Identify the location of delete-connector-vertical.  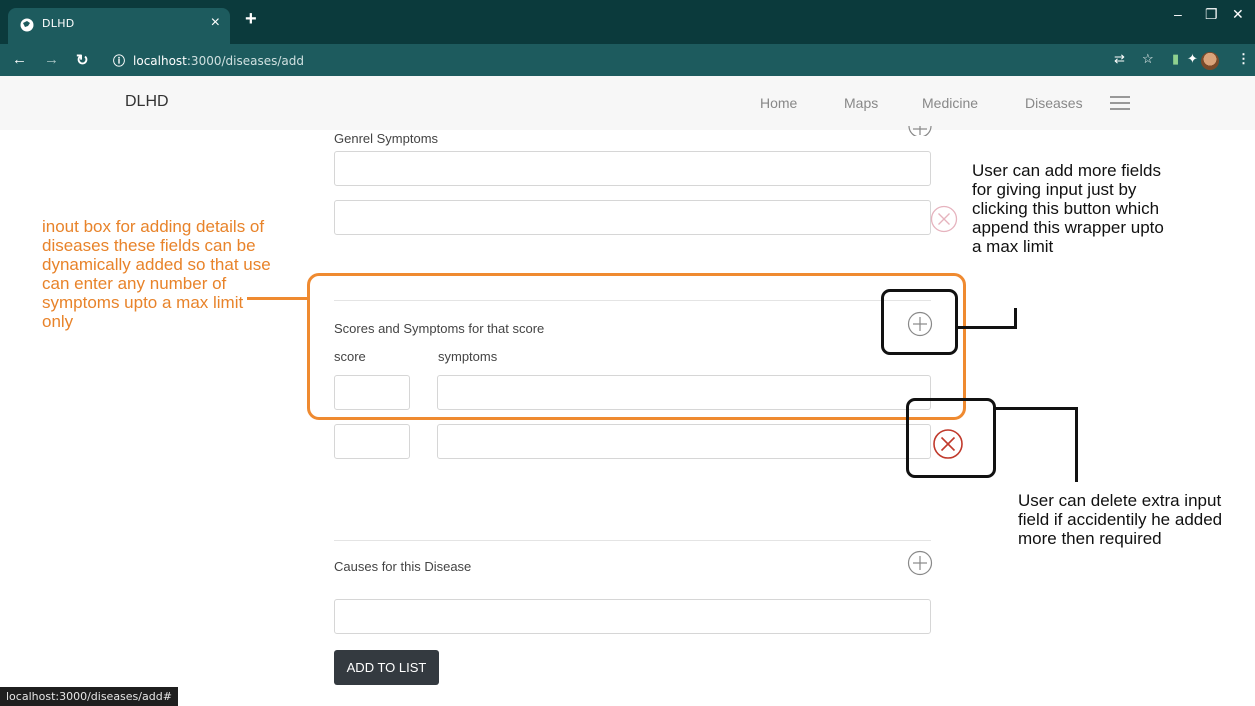
(1076, 444).